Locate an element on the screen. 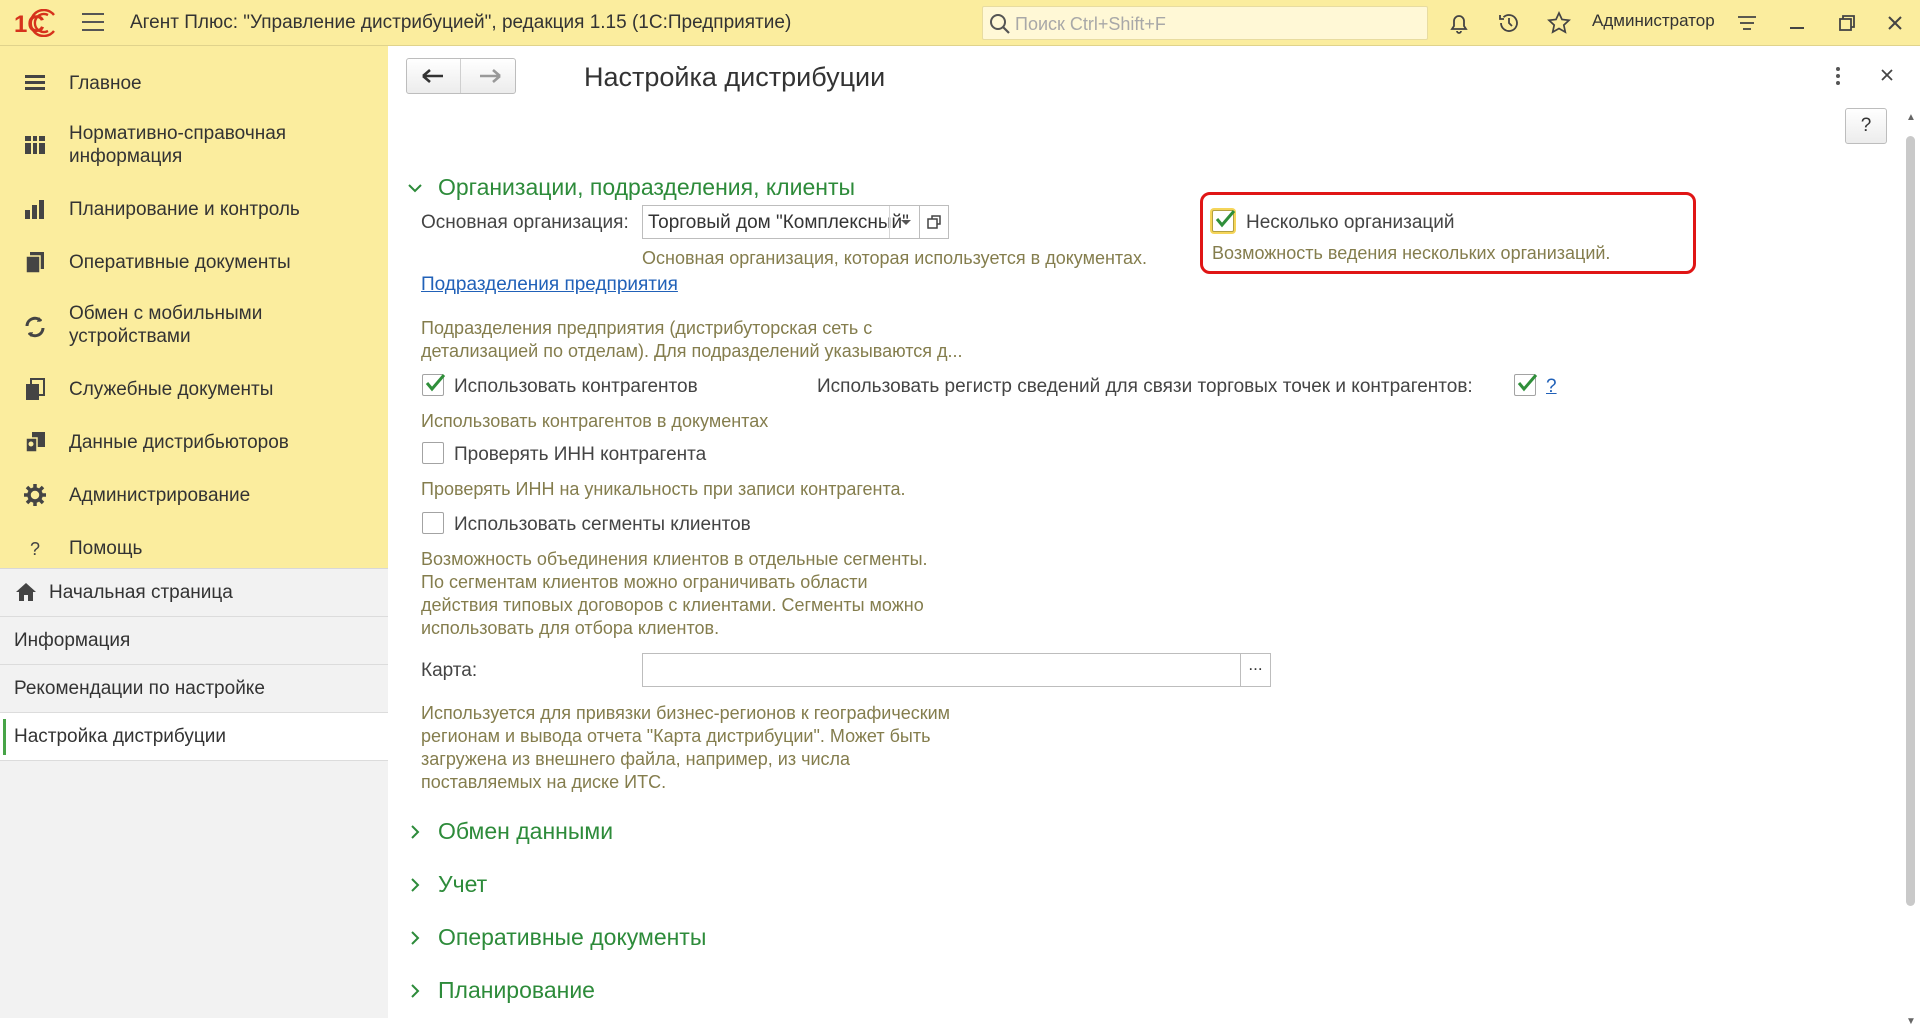 This screenshot has width=1920, height=1027. main-org-field: Торговый дом "Комплексный" is located at coordinates (781, 222).